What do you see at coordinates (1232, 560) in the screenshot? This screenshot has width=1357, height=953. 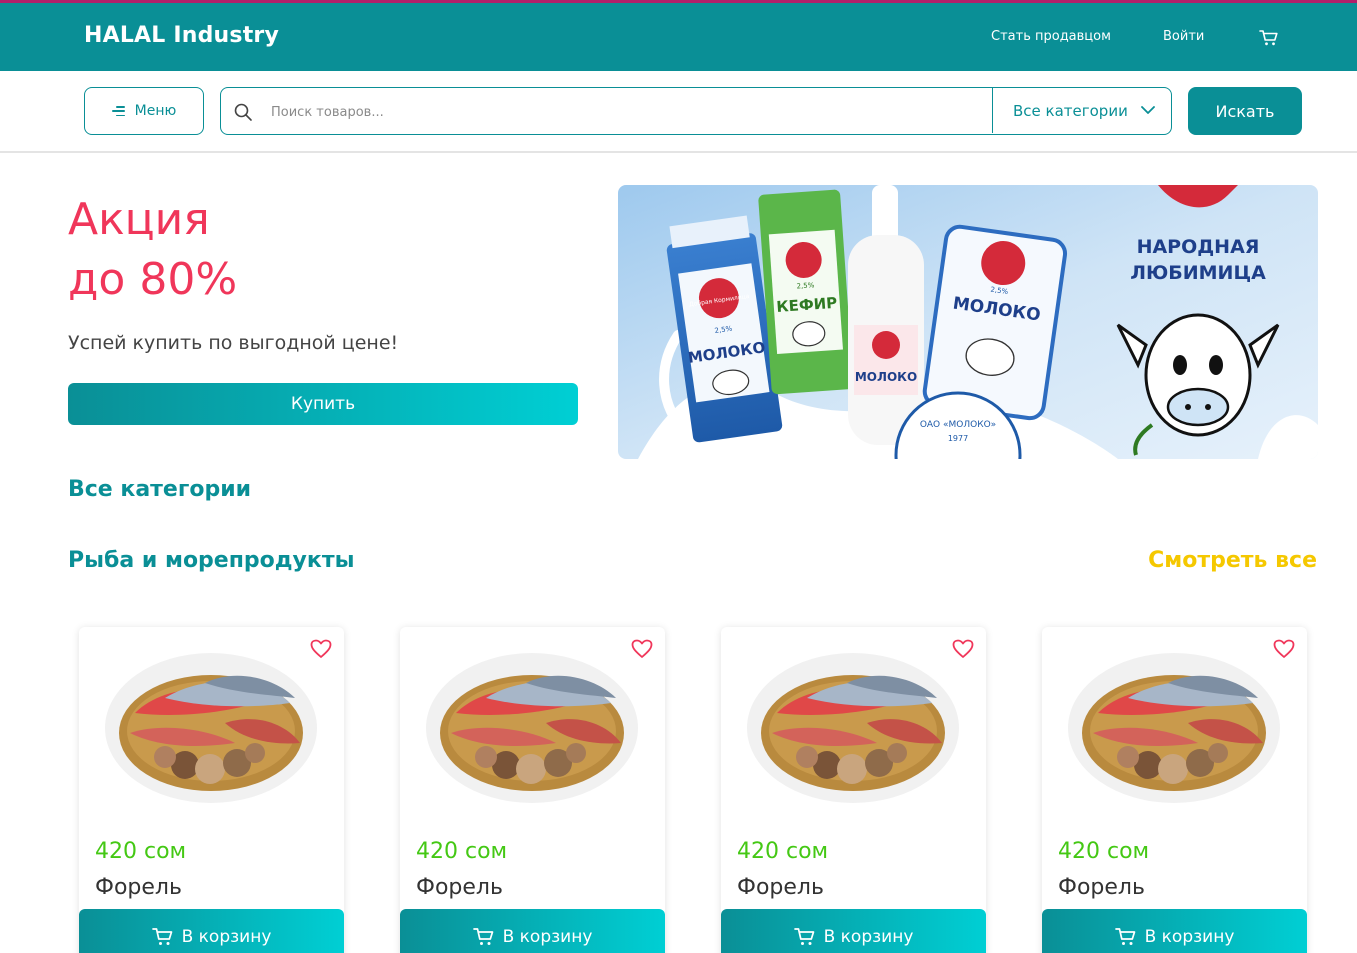 I see `see-all-link: Смотреть все` at bounding box center [1232, 560].